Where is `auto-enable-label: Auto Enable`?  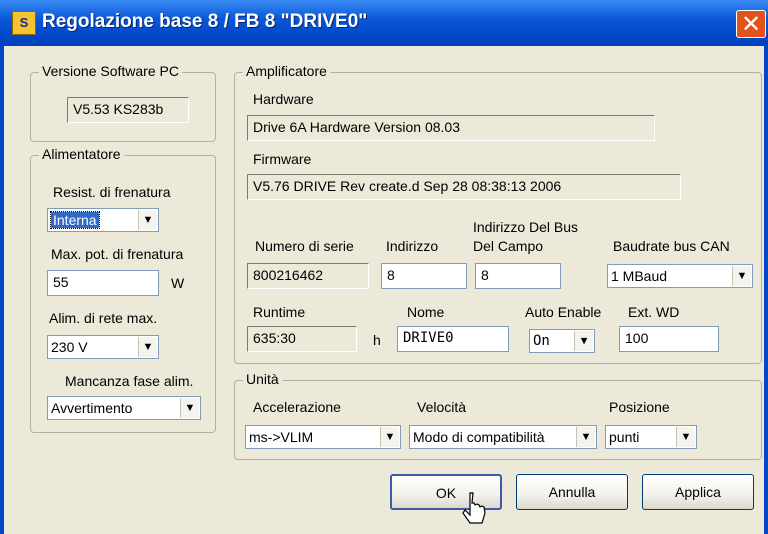
auto-enable-label: Auto Enable is located at coordinates (563, 312).